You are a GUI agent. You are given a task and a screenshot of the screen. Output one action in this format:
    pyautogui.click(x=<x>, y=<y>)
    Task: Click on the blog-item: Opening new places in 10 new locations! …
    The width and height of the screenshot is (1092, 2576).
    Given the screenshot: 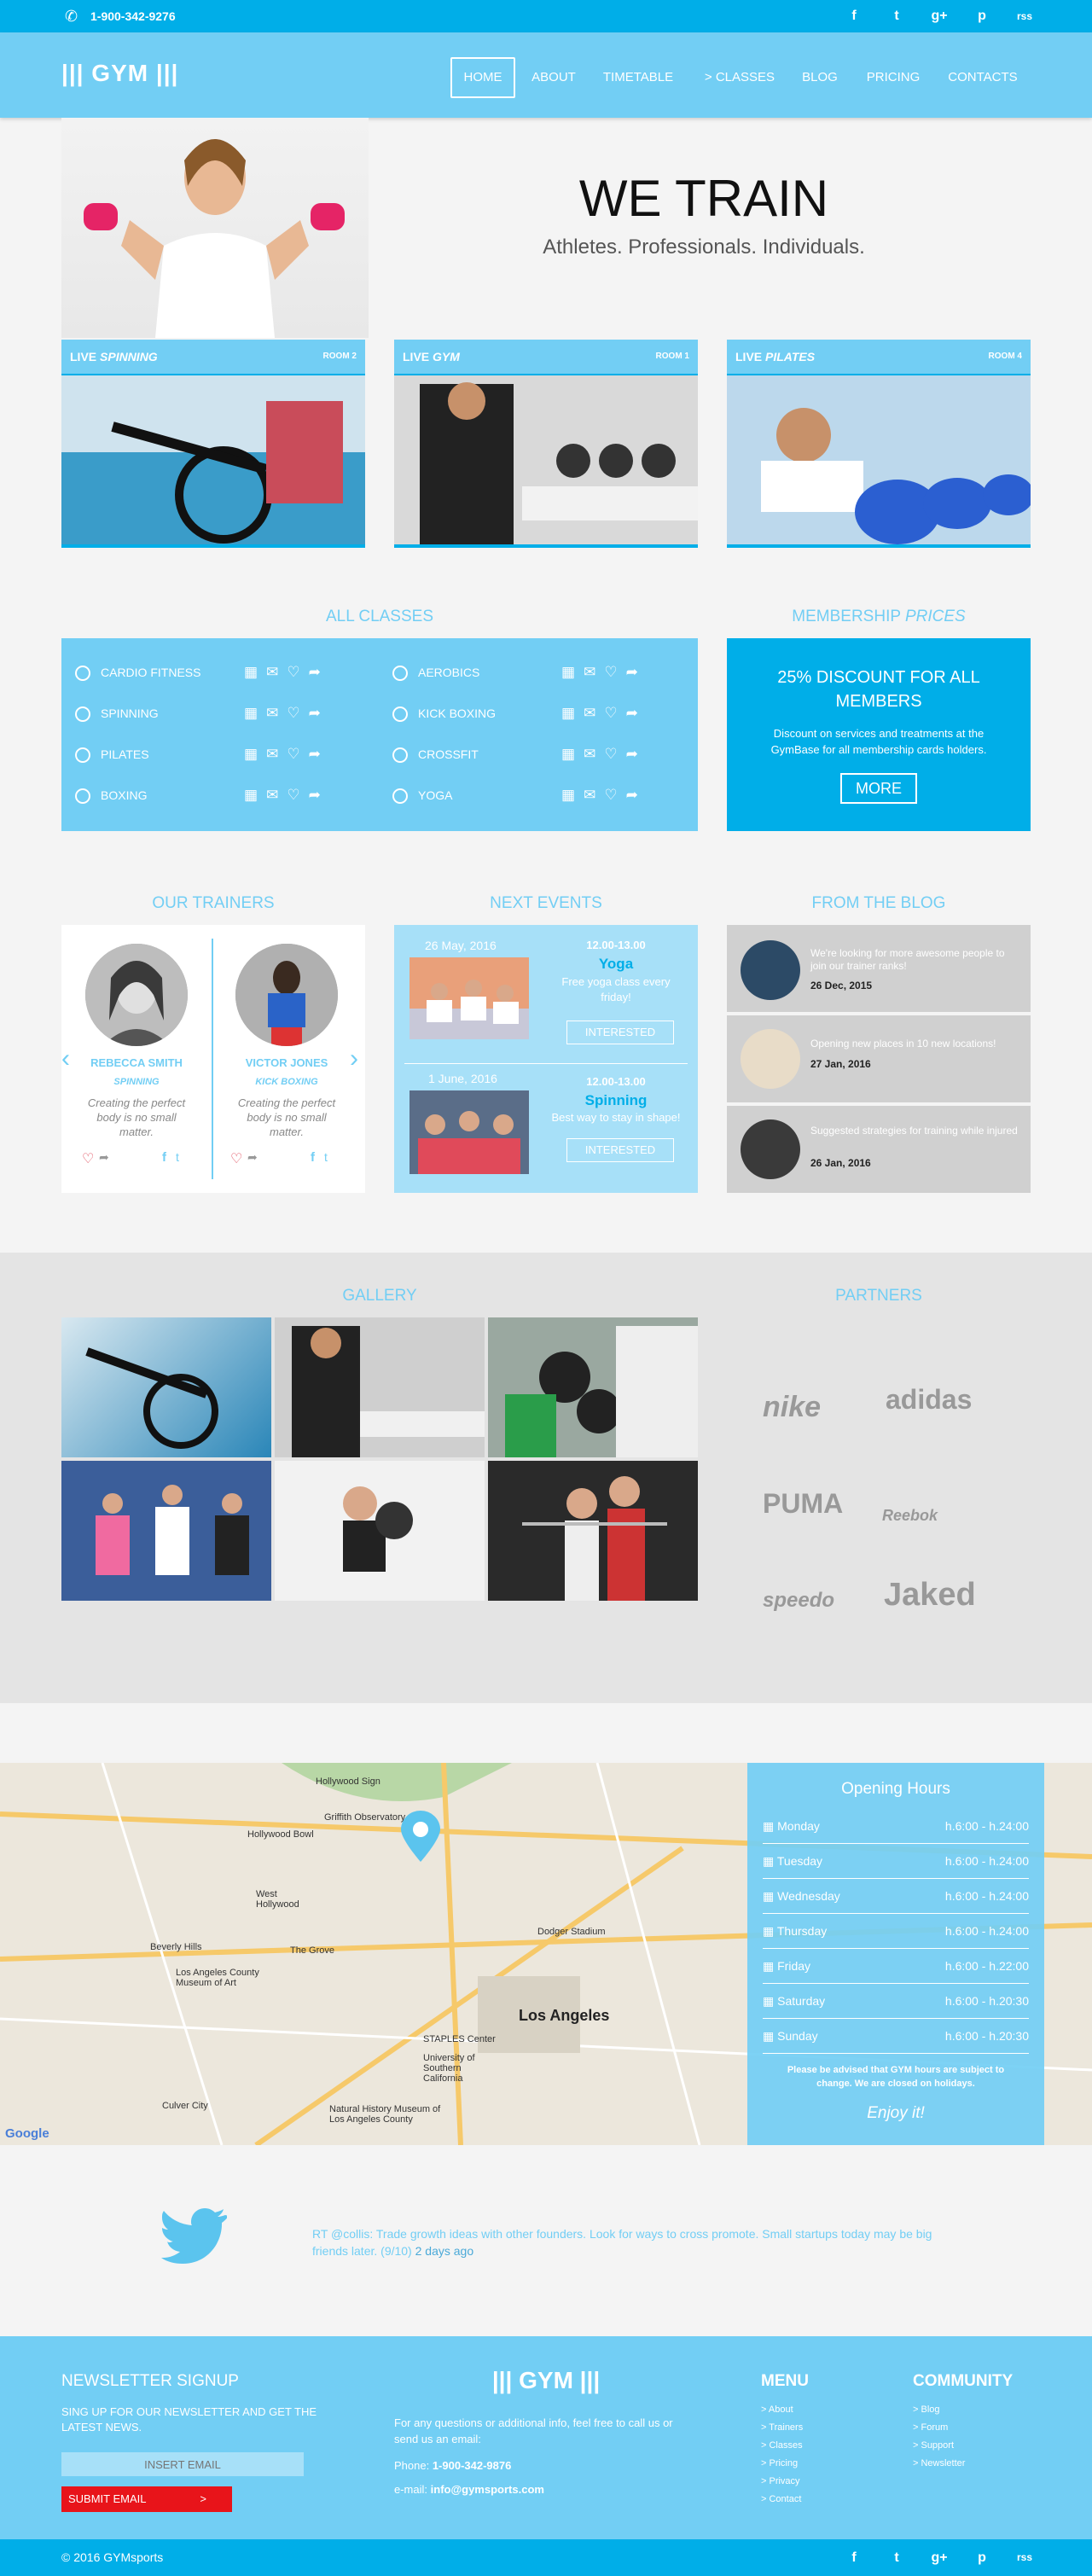 What is the action you would take?
    pyautogui.click(x=879, y=1058)
    